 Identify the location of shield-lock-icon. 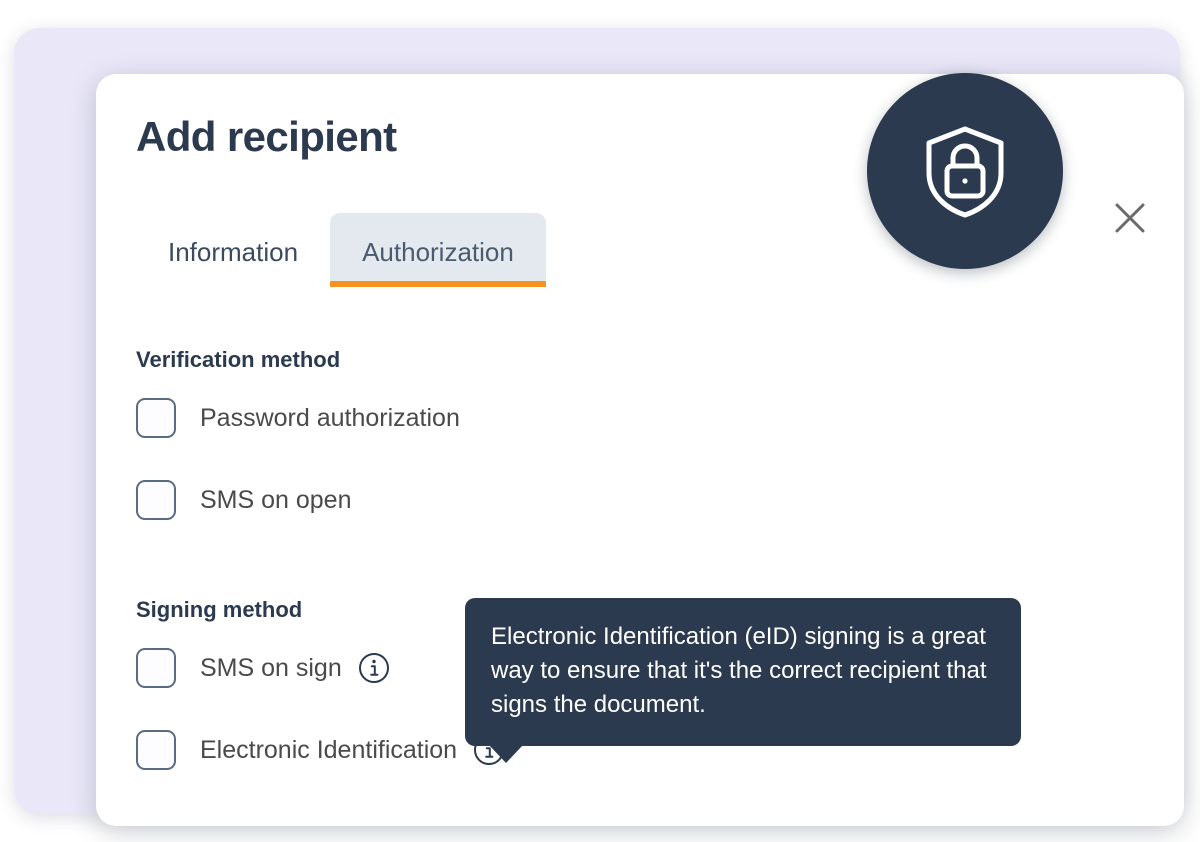
(965, 171).